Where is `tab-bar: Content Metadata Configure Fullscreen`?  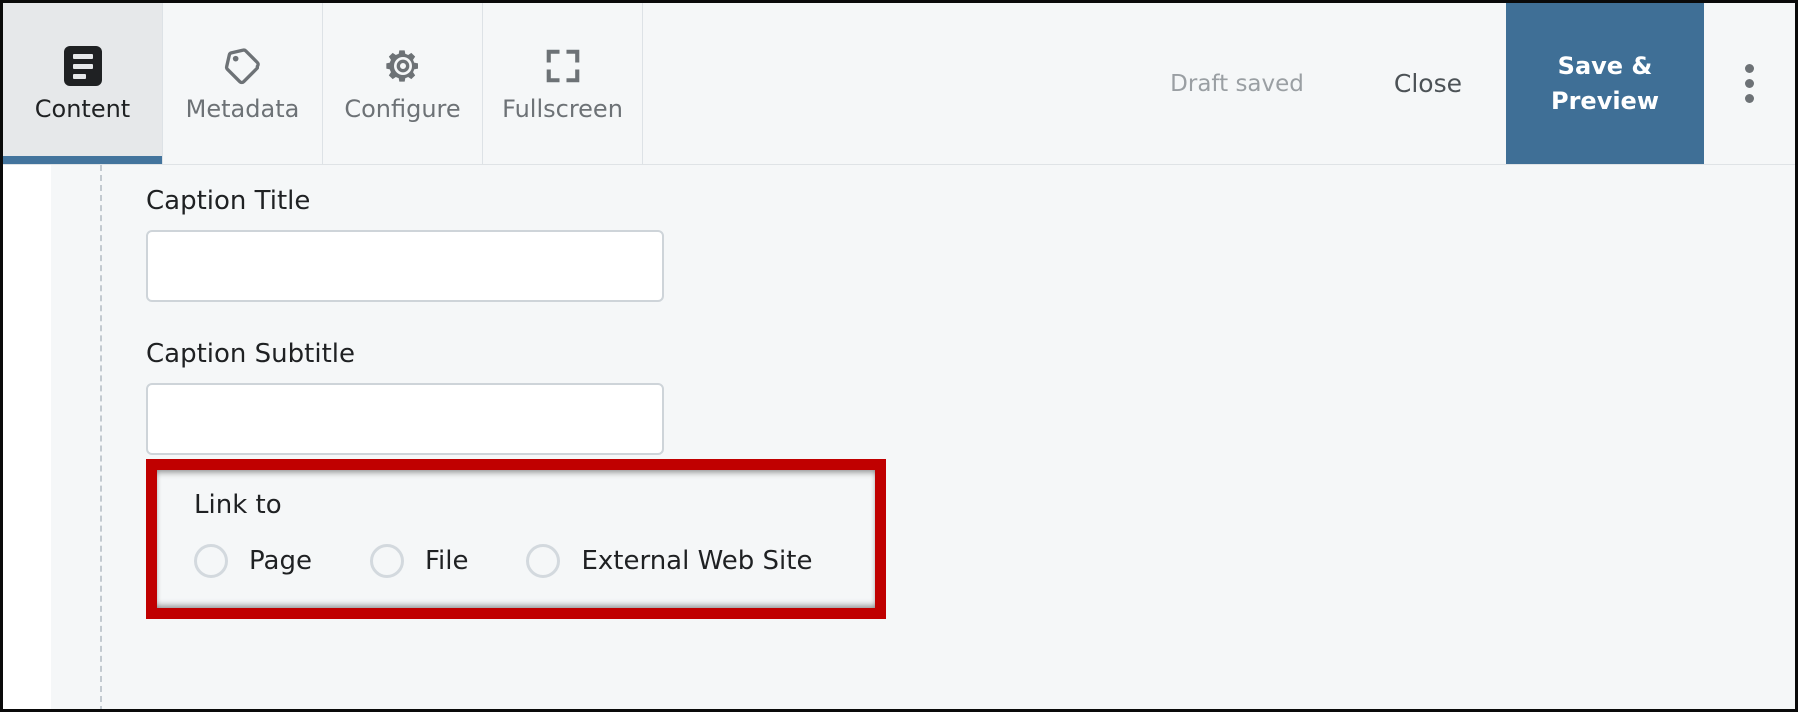
tab-bar: Content Metadata Configure Fullscreen is located at coordinates (323, 83).